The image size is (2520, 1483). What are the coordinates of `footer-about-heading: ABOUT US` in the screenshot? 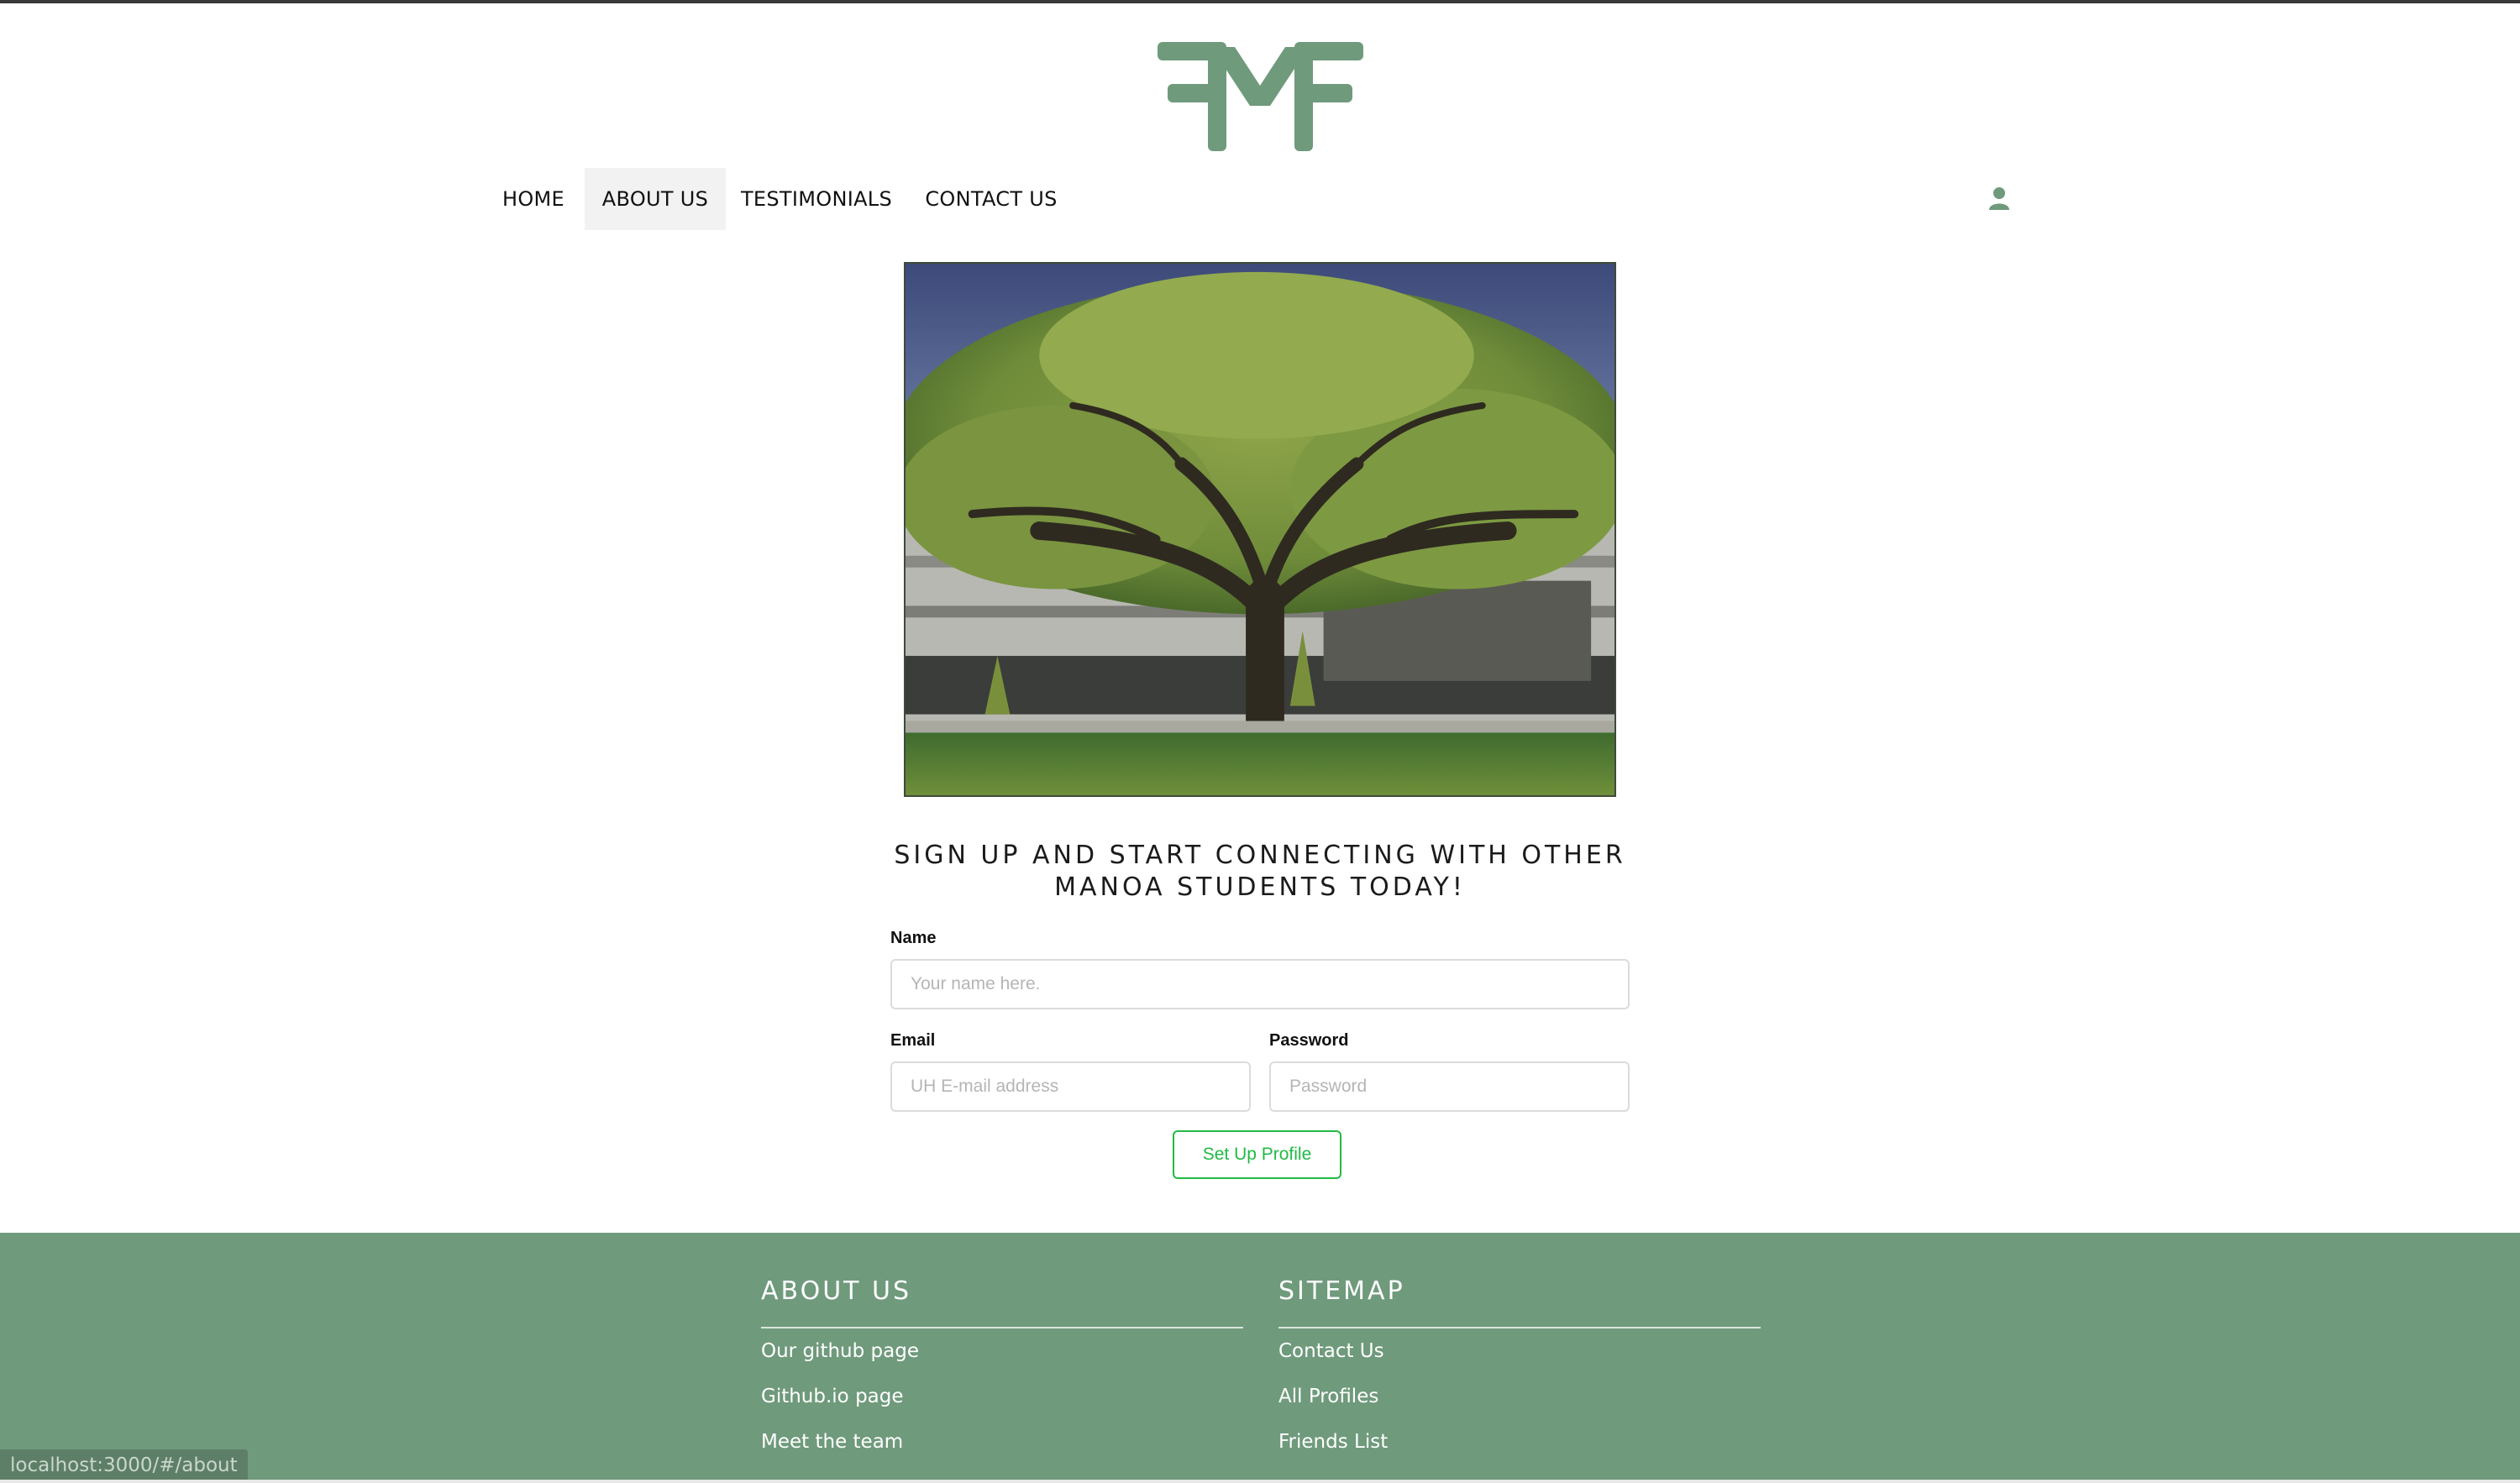 It's located at (836, 1291).